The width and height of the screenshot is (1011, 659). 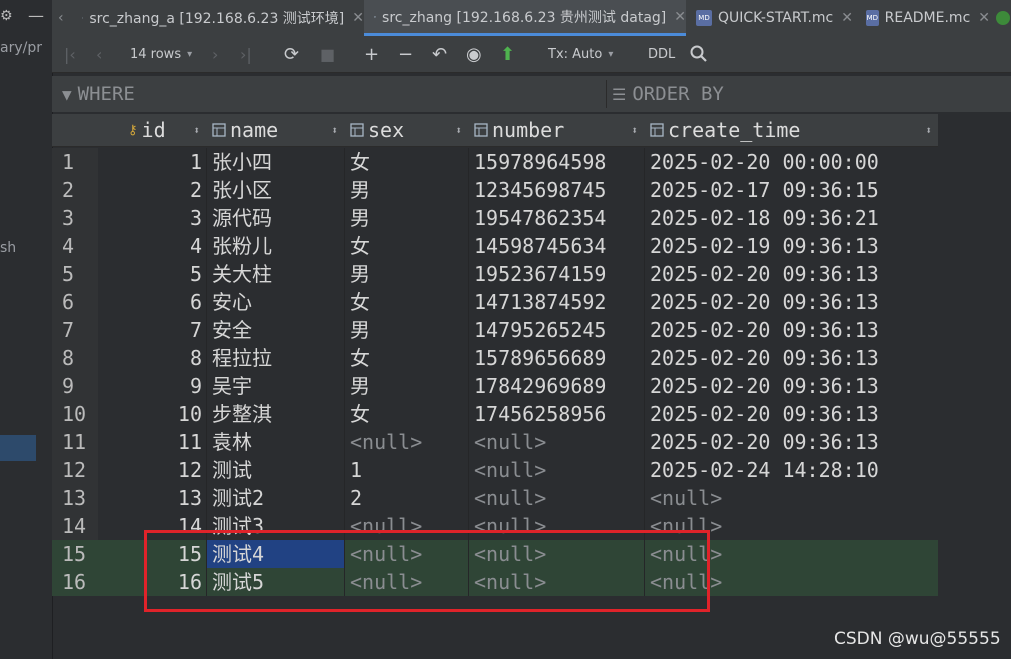 What do you see at coordinates (699, 54) in the screenshot?
I see `search-icon` at bounding box center [699, 54].